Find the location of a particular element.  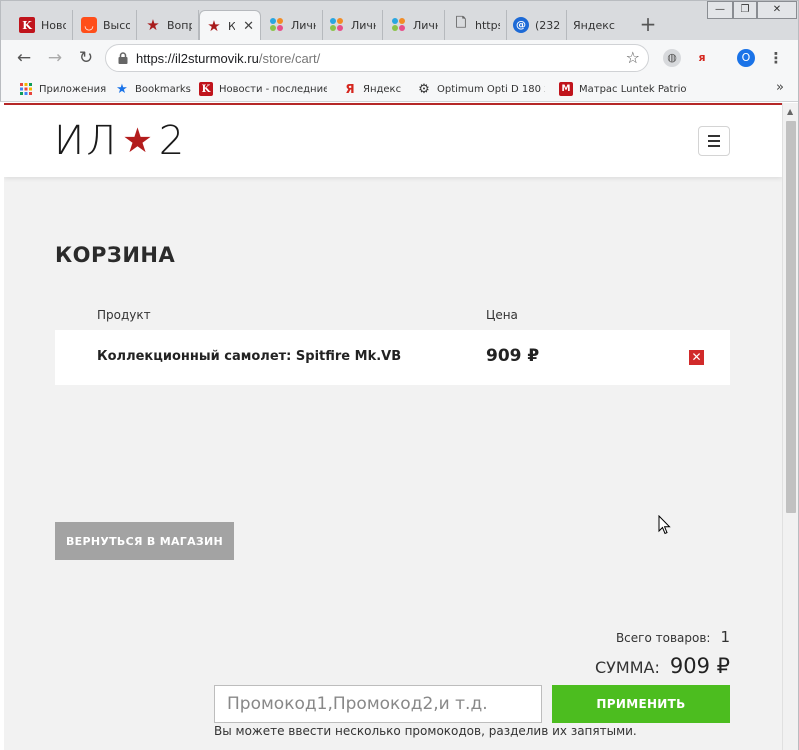

hamburger-menu-button is located at coordinates (714, 141).